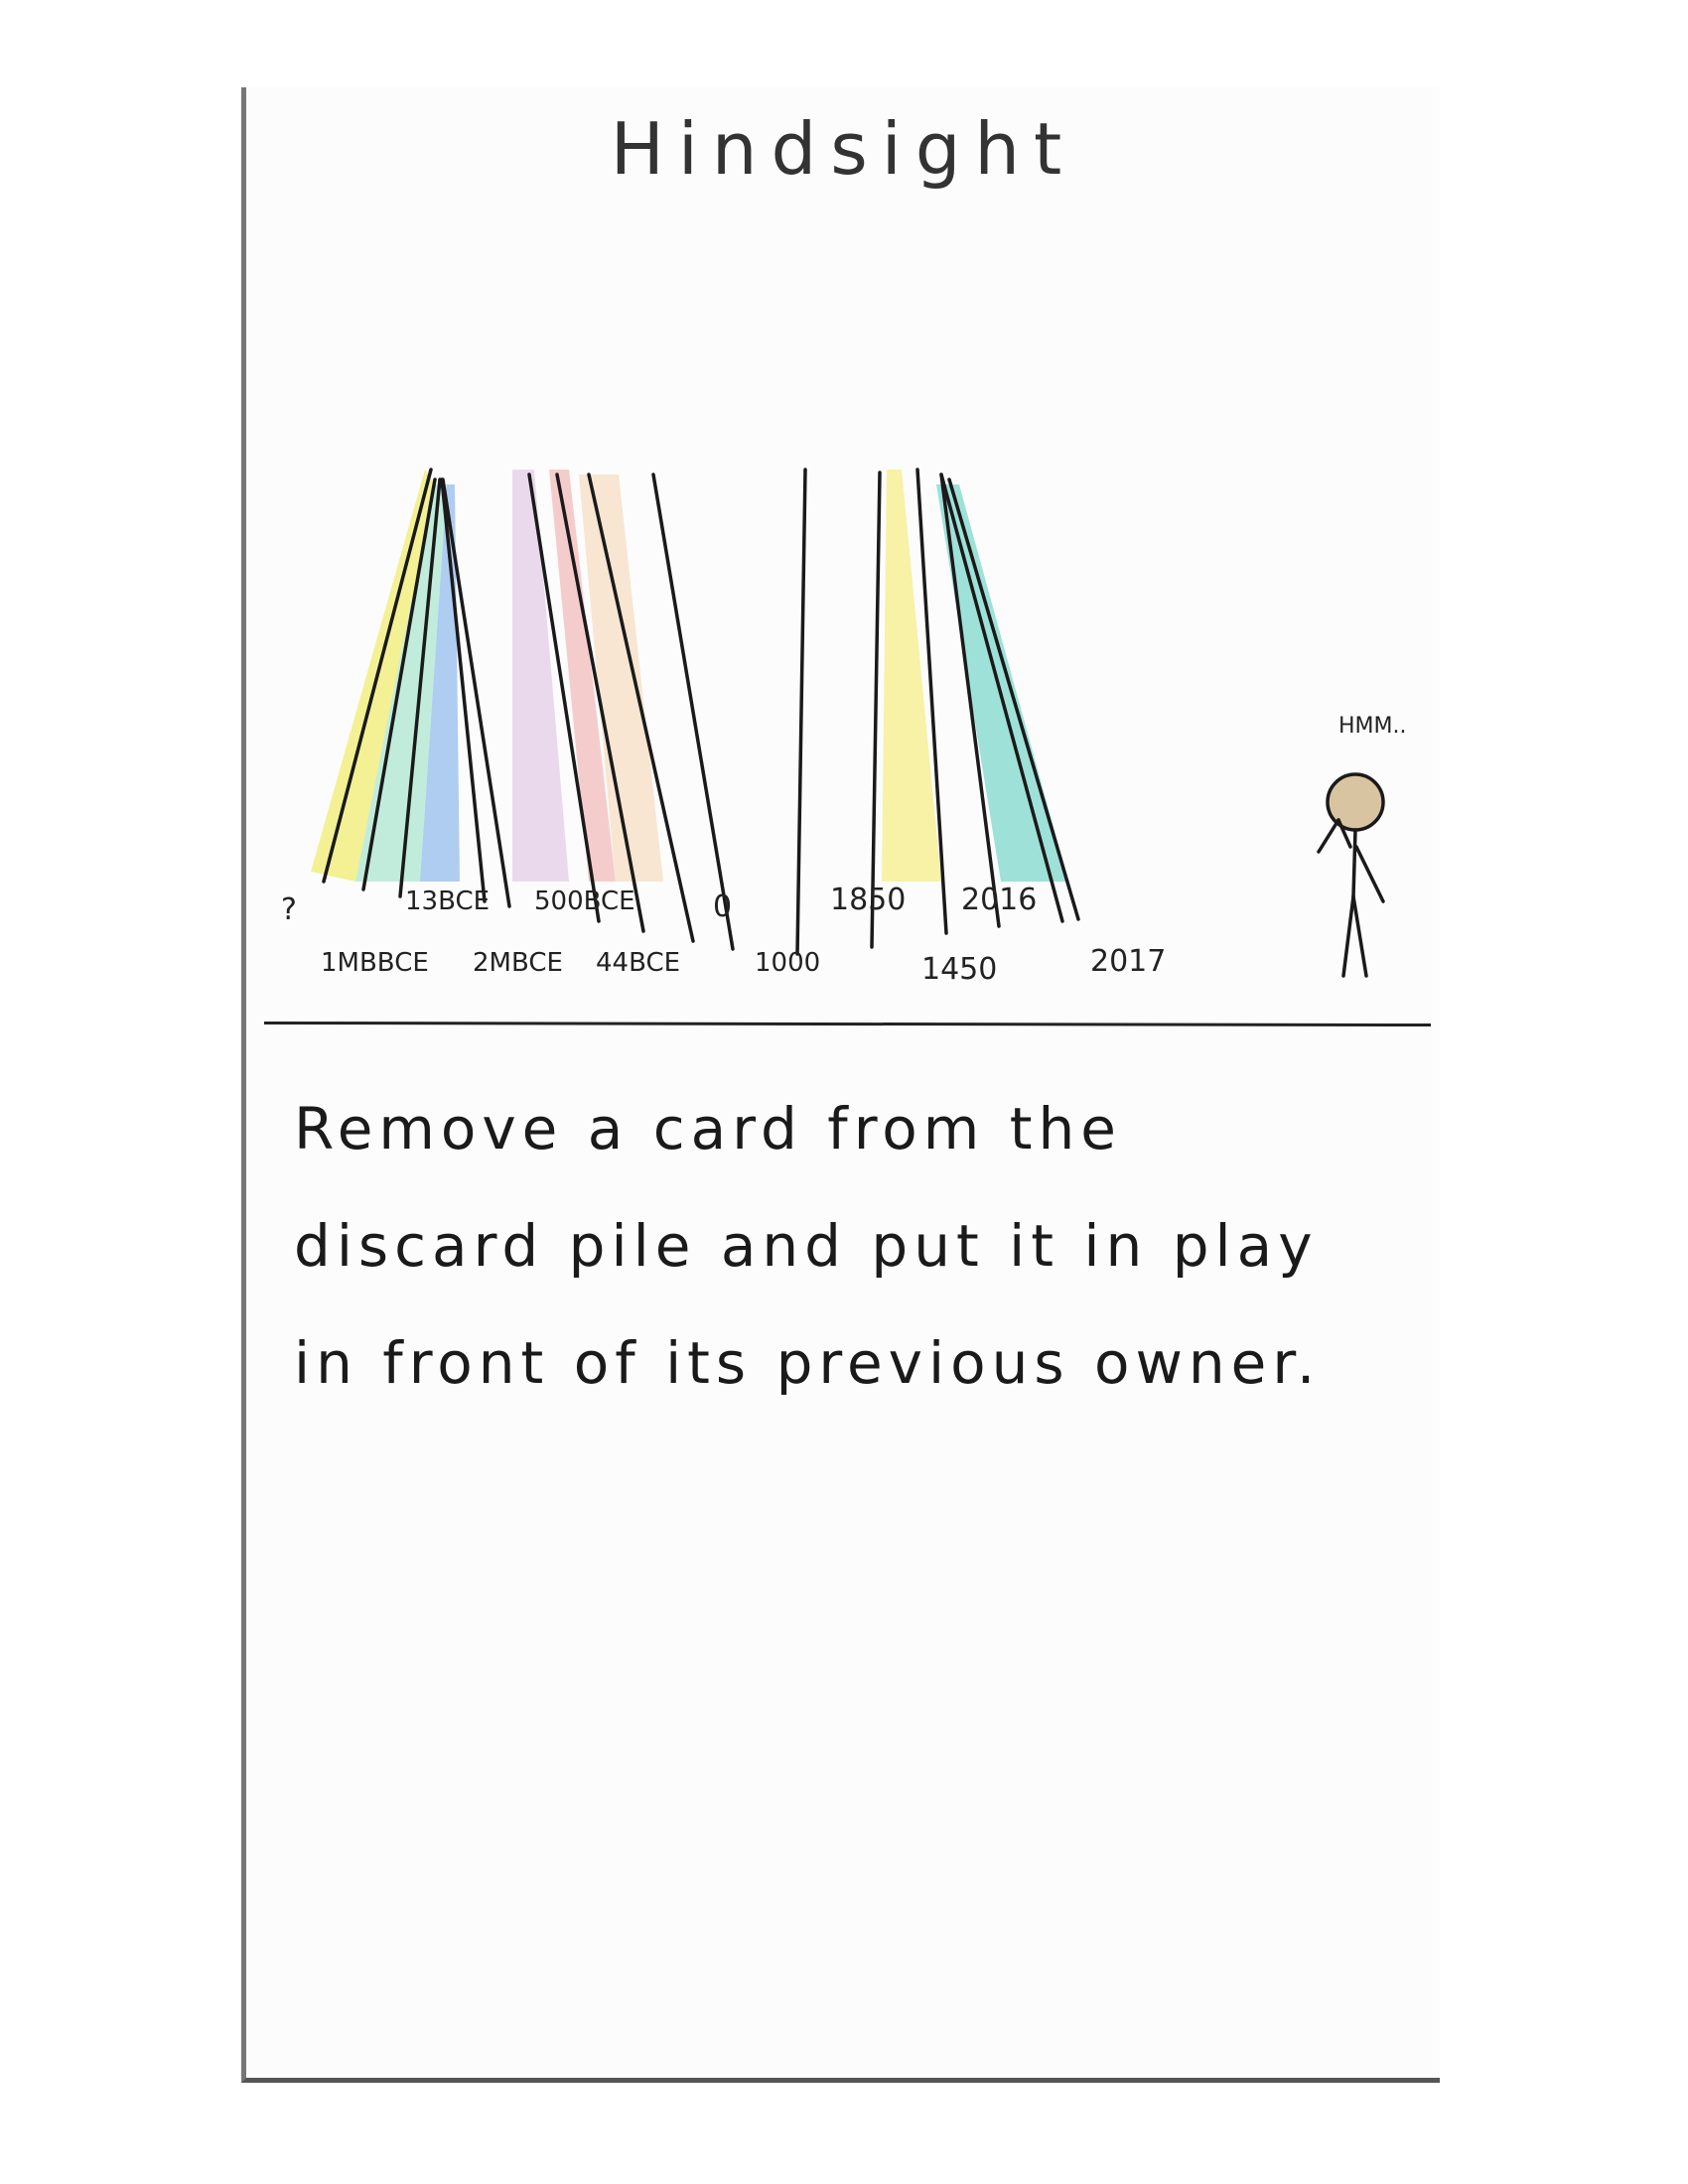 The height and width of the screenshot is (2184, 1688). What do you see at coordinates (518, 963) in the screenshot?
I see `label-2mbce: 2MBCE` at bounding box center [518, 963].